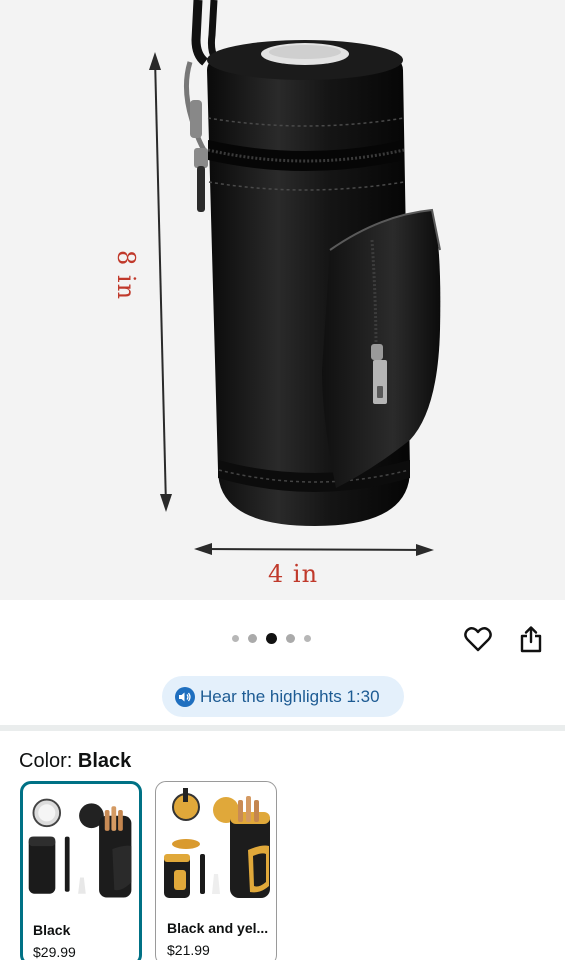 The width and height of the screenshot is (565, 960). I want to click on color-option-black-and-yellow: Black and yel... $21.99, so click(216, 870).